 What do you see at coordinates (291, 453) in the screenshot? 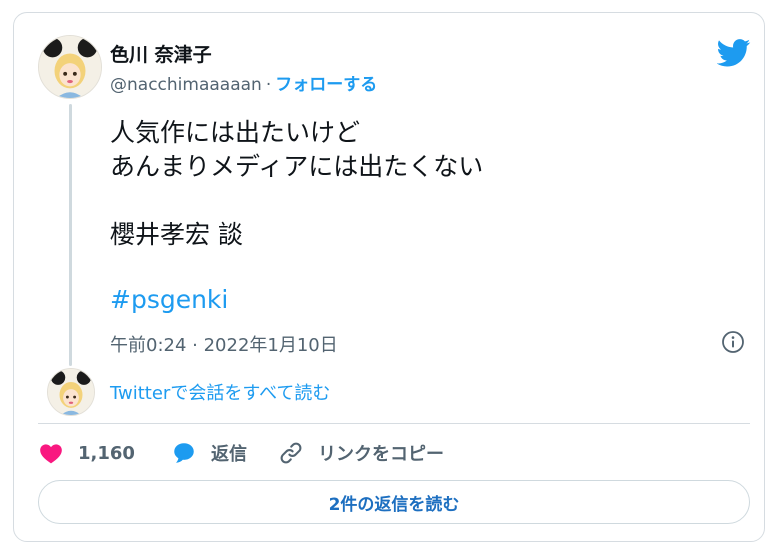
I see `link-icon` at bounding box center [291, 453].